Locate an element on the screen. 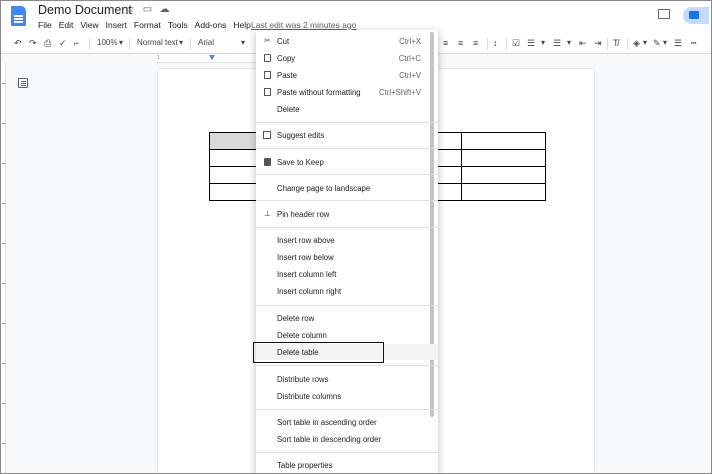  menu-item-distribute-columns: Distribute columns is located at coordinates (347, 396).